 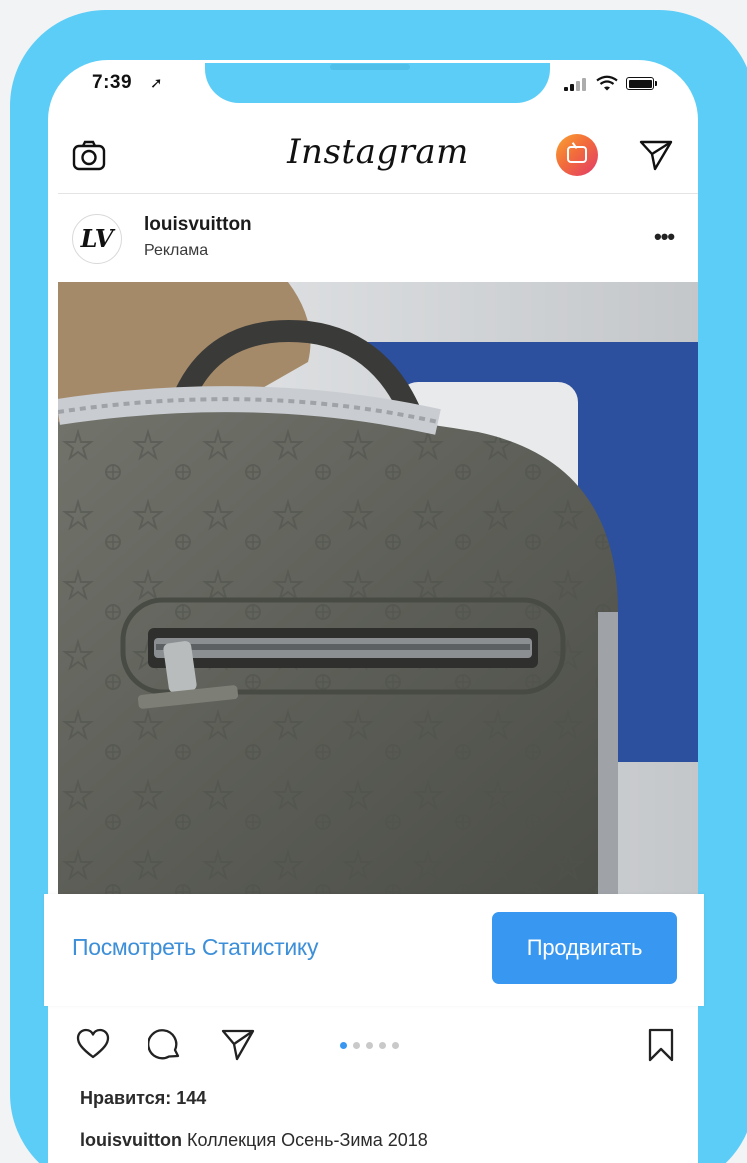 I want to click on notch-speaker, so click(x=370, y=67).